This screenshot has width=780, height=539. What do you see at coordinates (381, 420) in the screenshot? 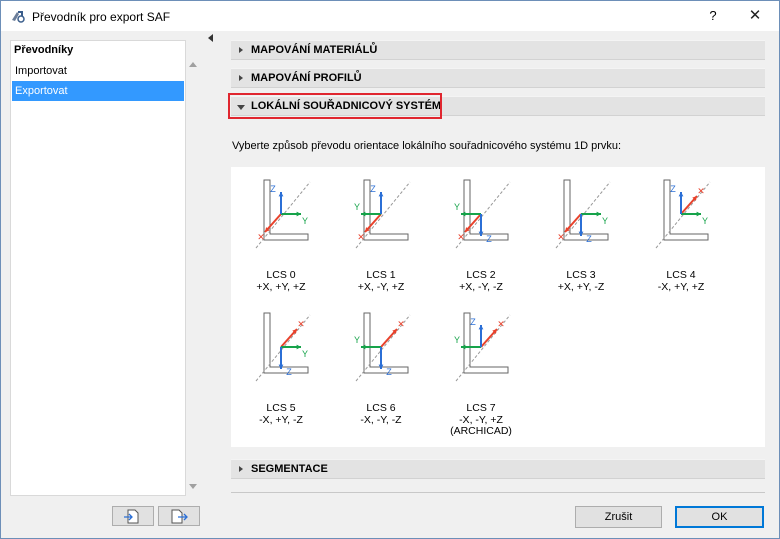
I see `lcs-axes: -X, -Y, -Z` at bounding box center [381, 420].